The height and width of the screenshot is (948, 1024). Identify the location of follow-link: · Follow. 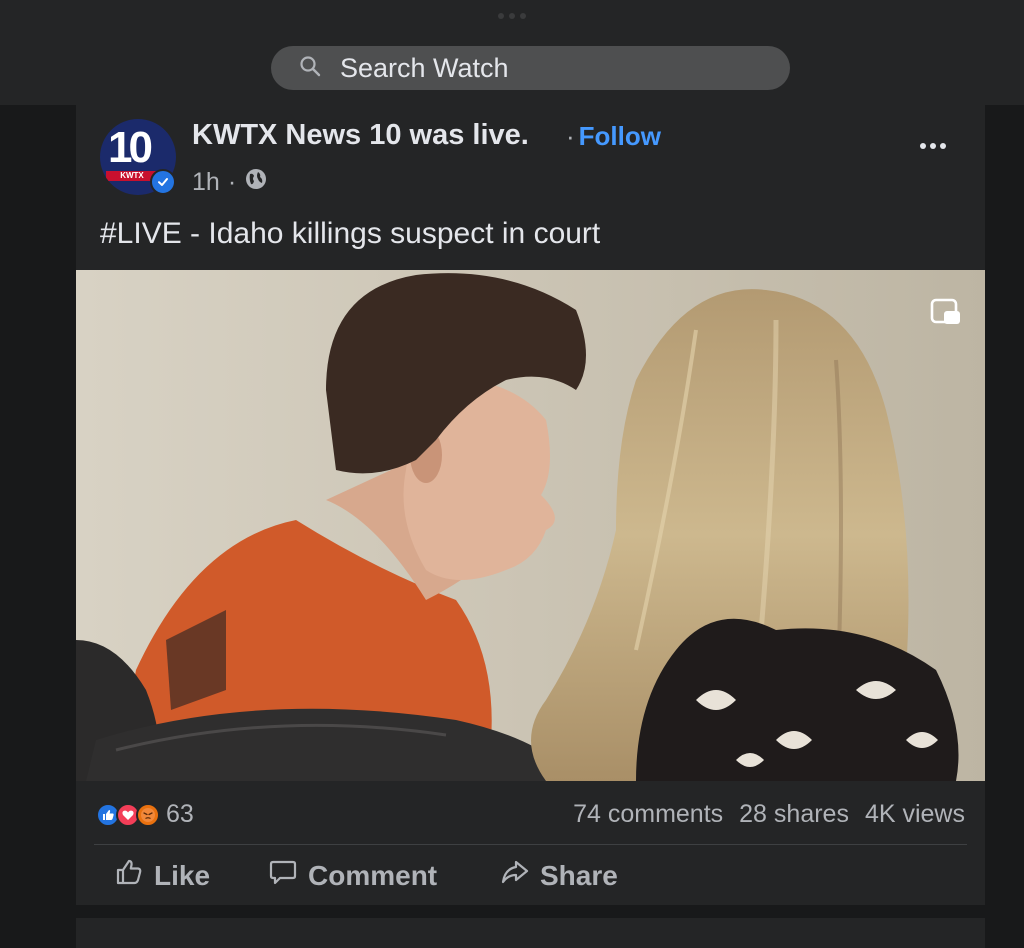
(613, 136).